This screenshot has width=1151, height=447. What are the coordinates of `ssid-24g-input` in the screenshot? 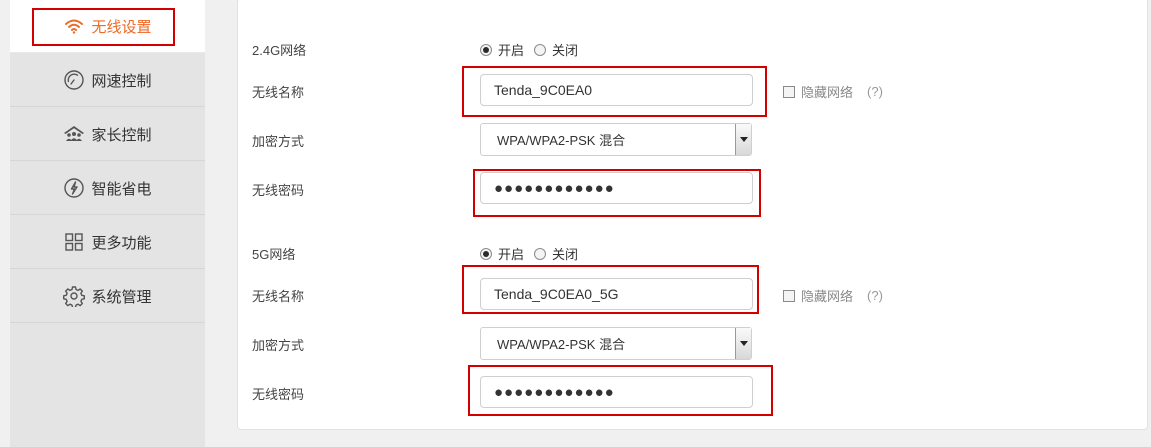 It's located at (616, 90).